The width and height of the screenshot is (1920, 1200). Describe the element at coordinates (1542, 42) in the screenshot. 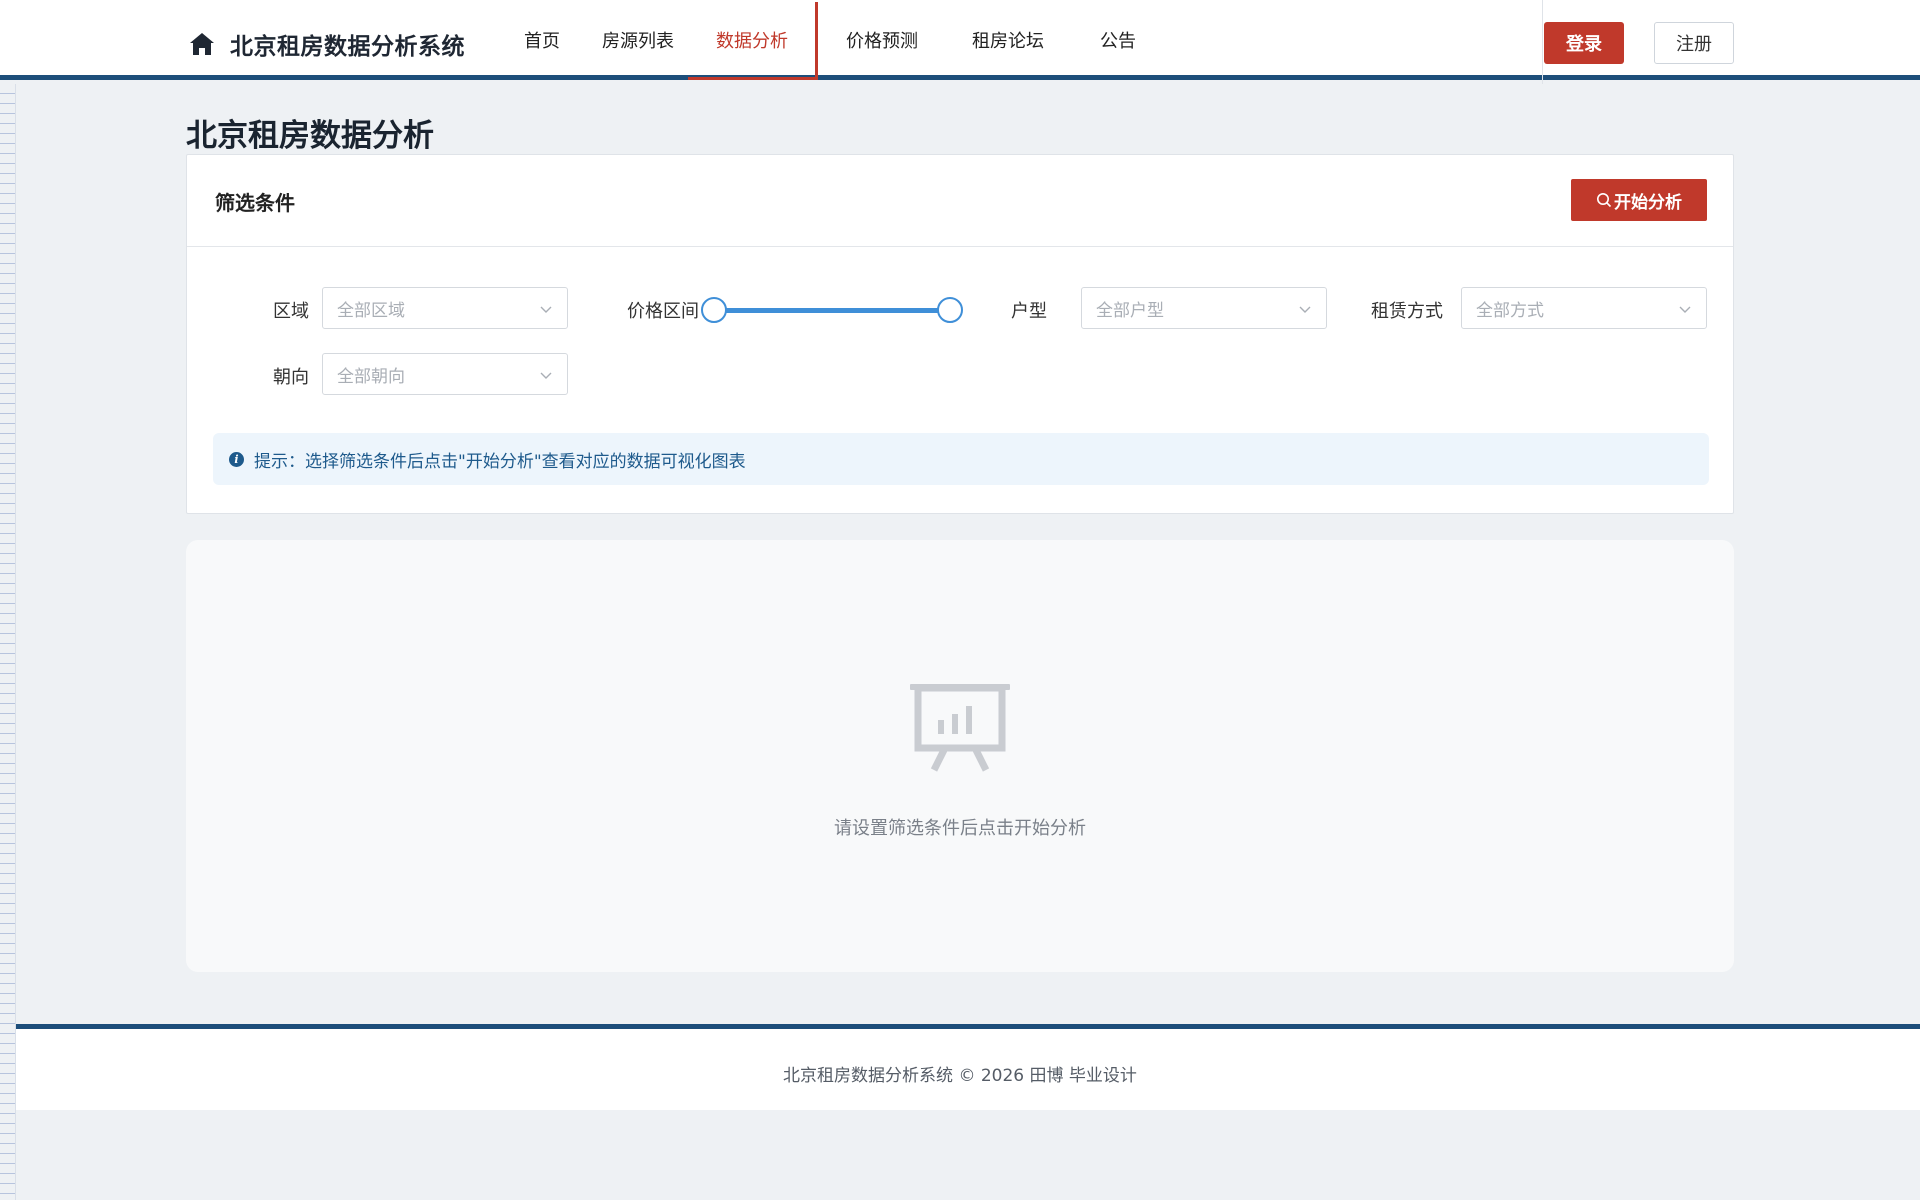

I see `header-divider` at that location.